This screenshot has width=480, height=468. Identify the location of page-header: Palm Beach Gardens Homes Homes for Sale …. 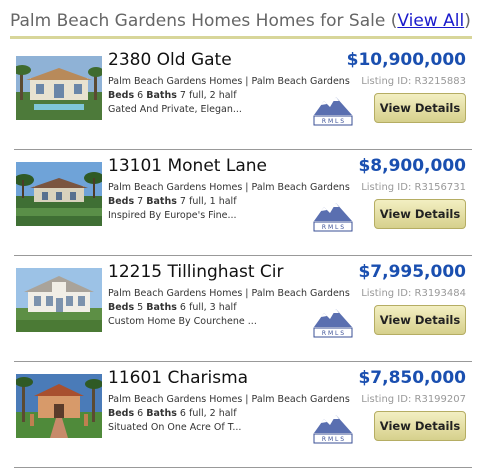
(241, 23).